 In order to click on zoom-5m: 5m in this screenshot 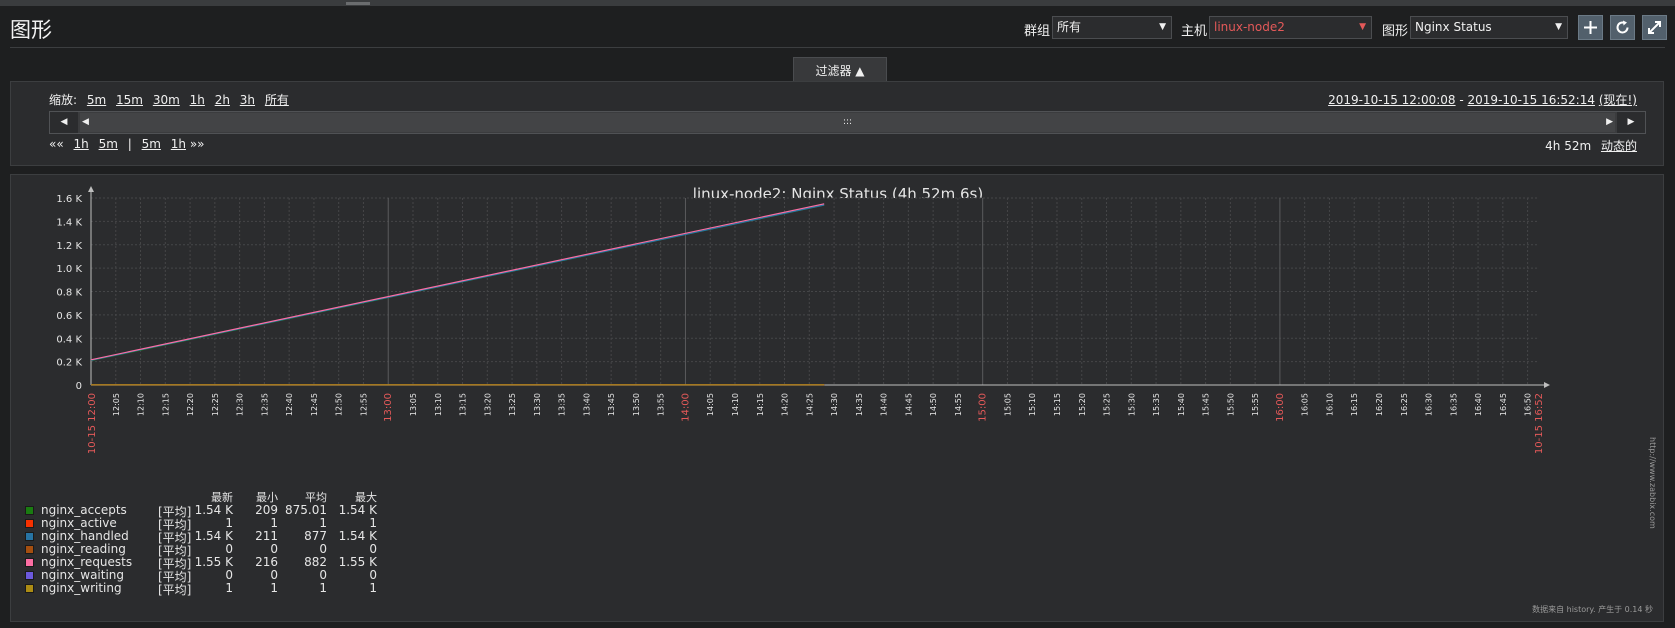, I will do `click(96, 100)`.